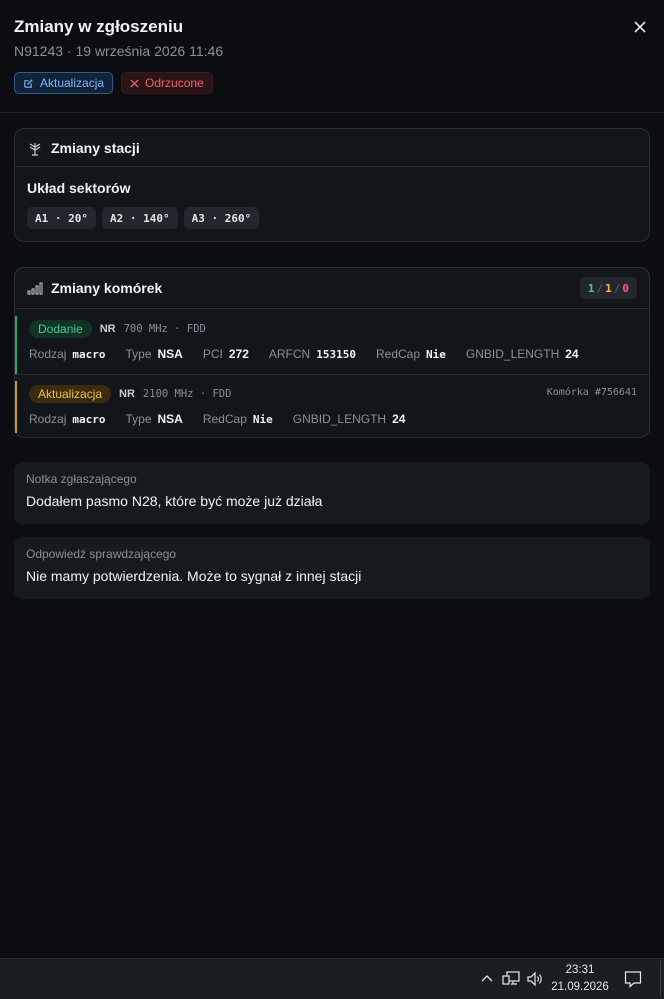 Image resolution: width=664 pixels, height=999 pixels. I want to click on count-added: 1, so click(591, 288).